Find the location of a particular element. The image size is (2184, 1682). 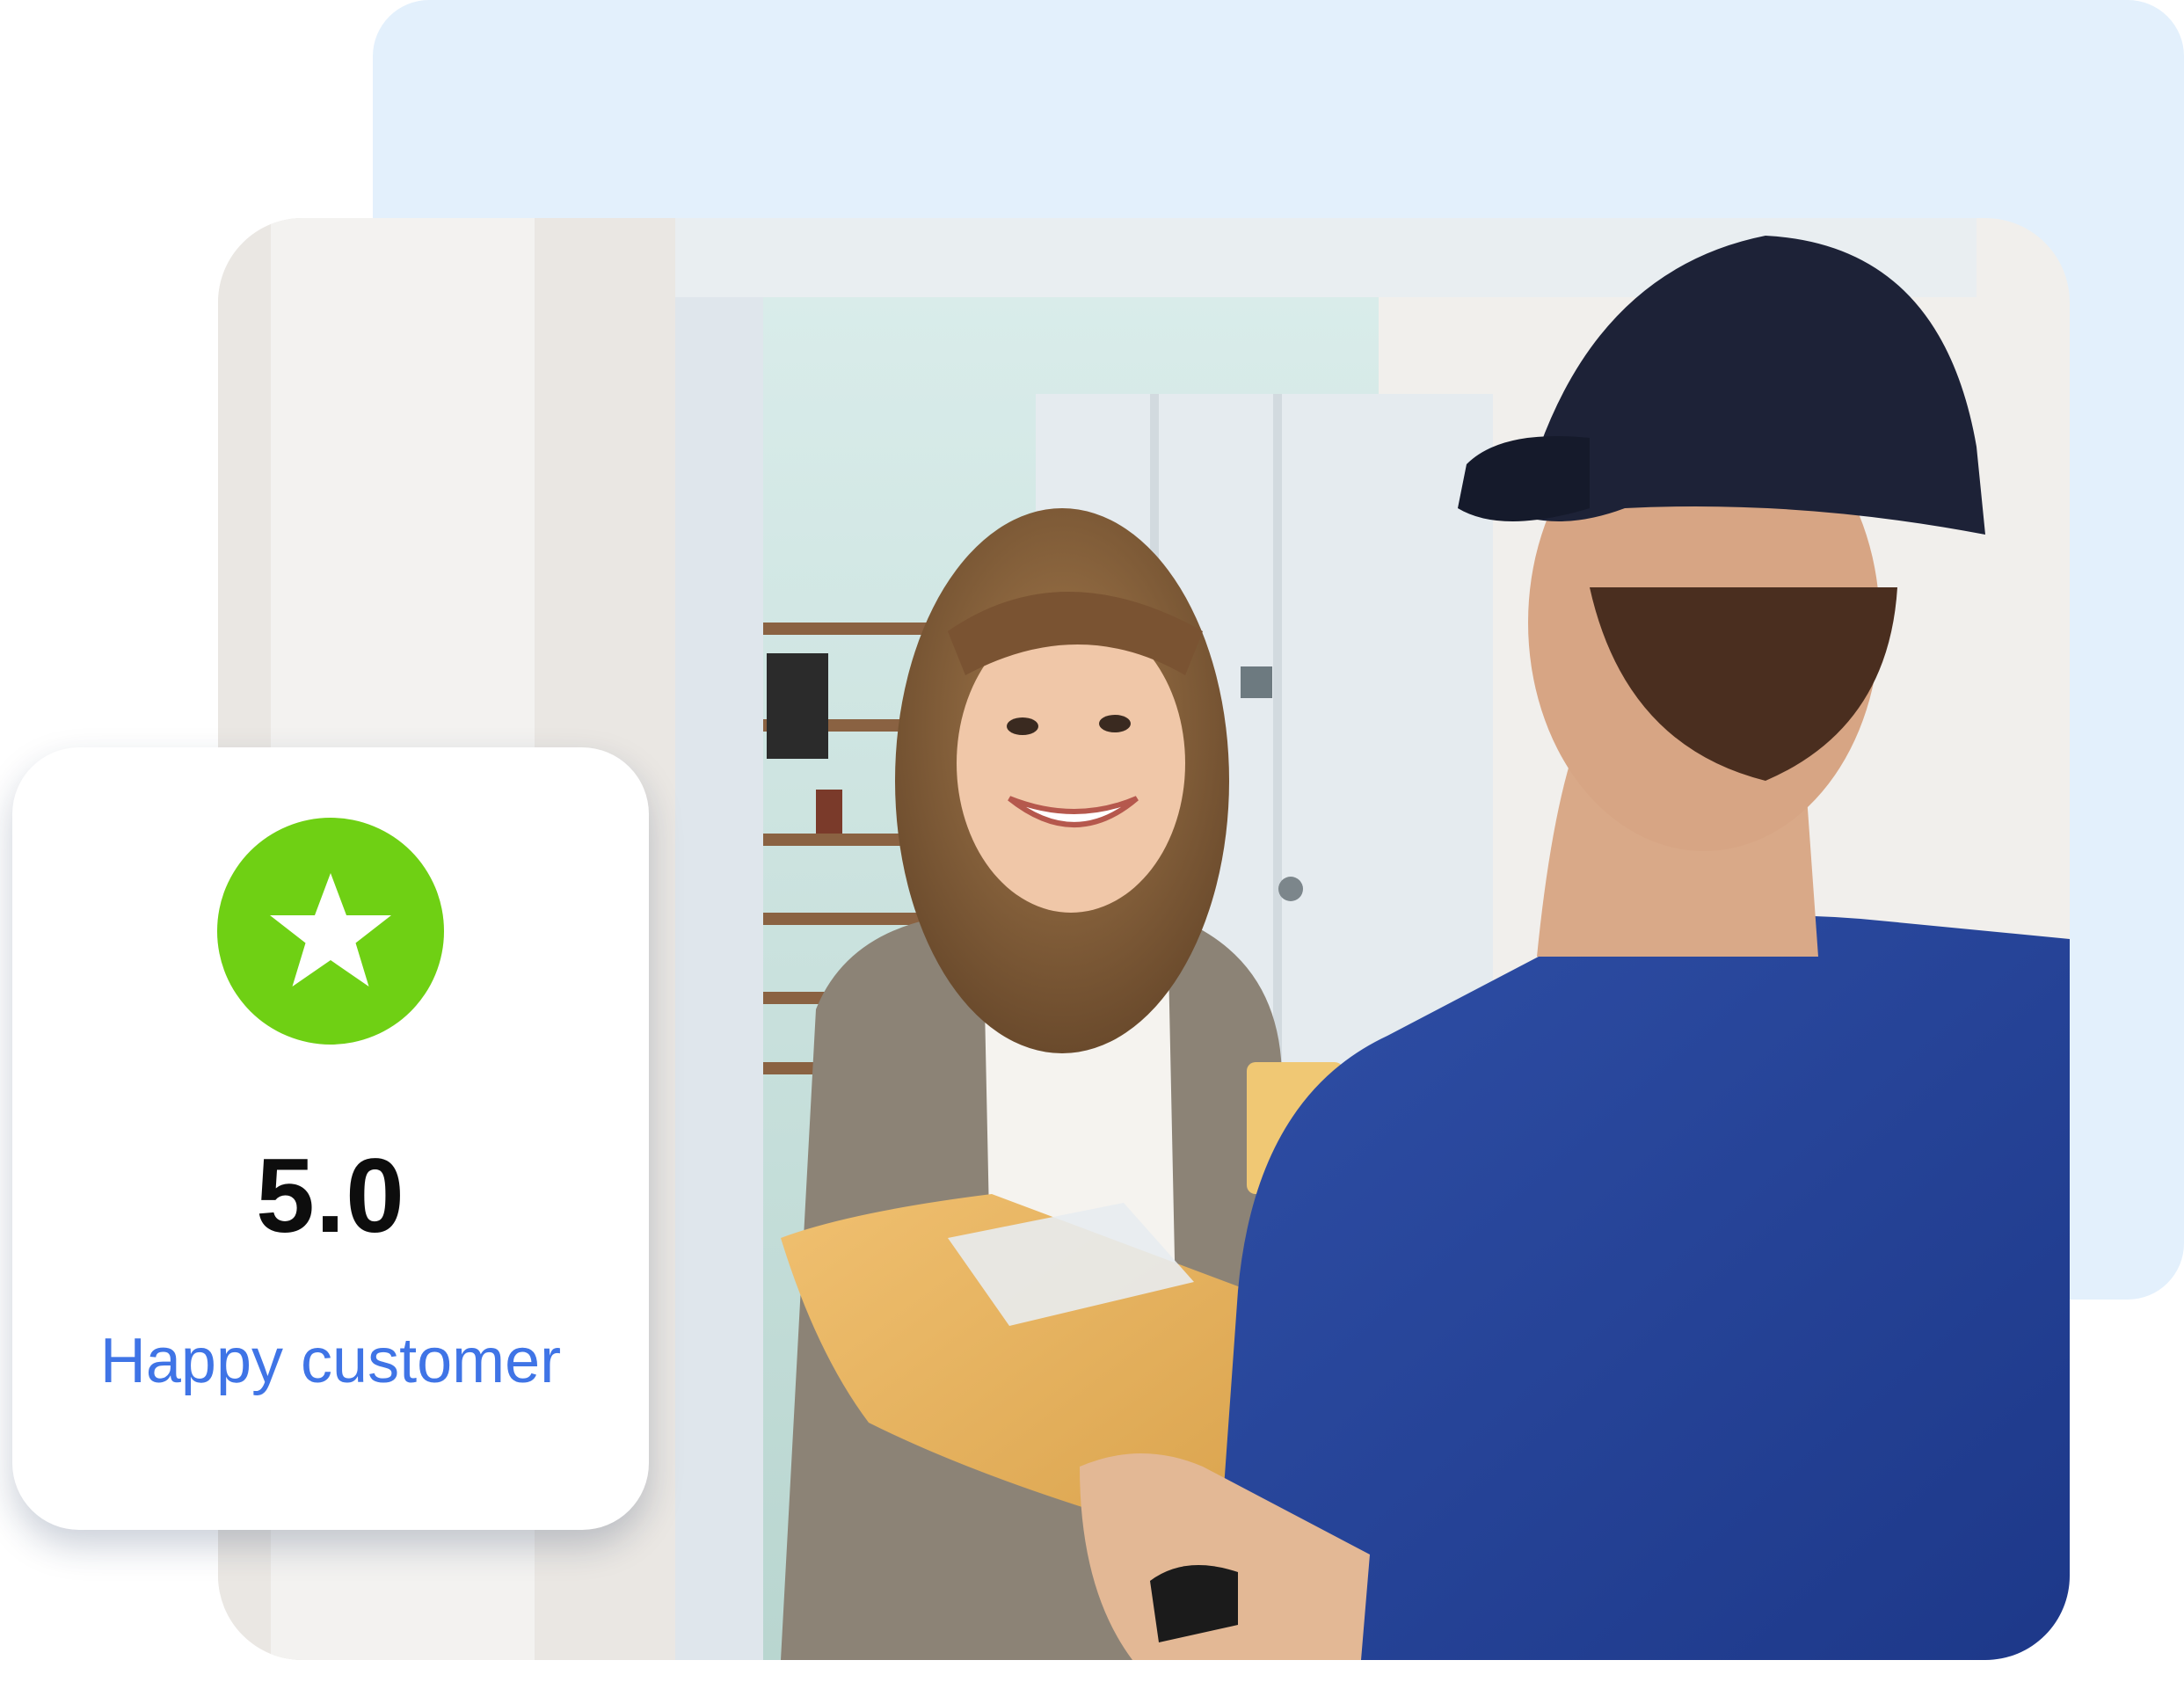

star-glyph is located at coordinates (330, 930).